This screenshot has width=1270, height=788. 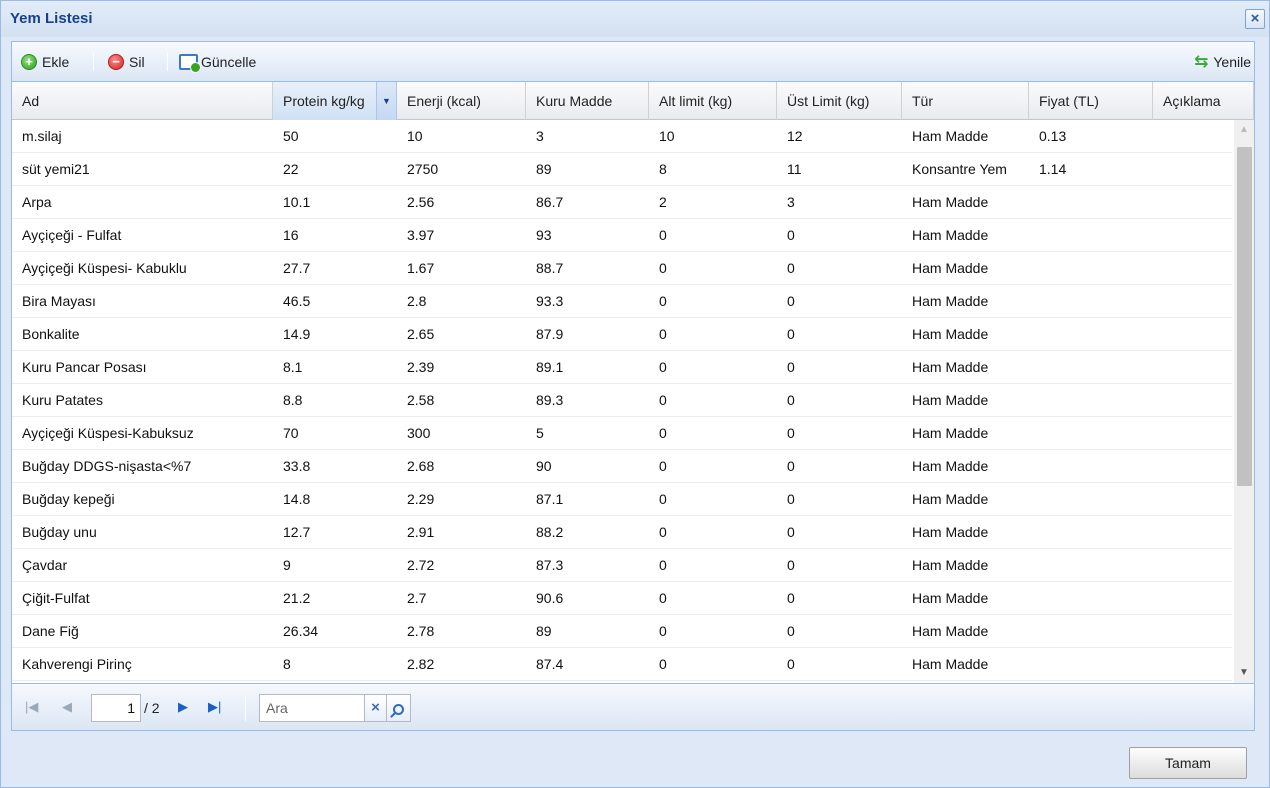 I want to click on prev-page-icon: ◀, so click(x=67, y=707).